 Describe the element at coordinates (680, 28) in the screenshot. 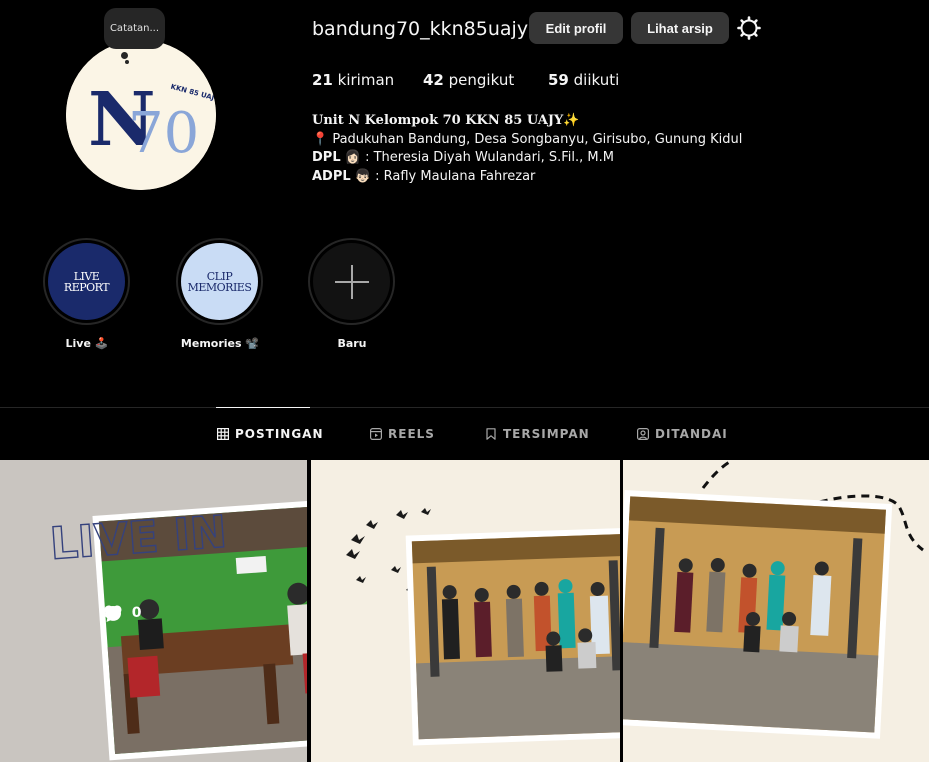

I see `view-archive-button: Lihat arsip` at that location.